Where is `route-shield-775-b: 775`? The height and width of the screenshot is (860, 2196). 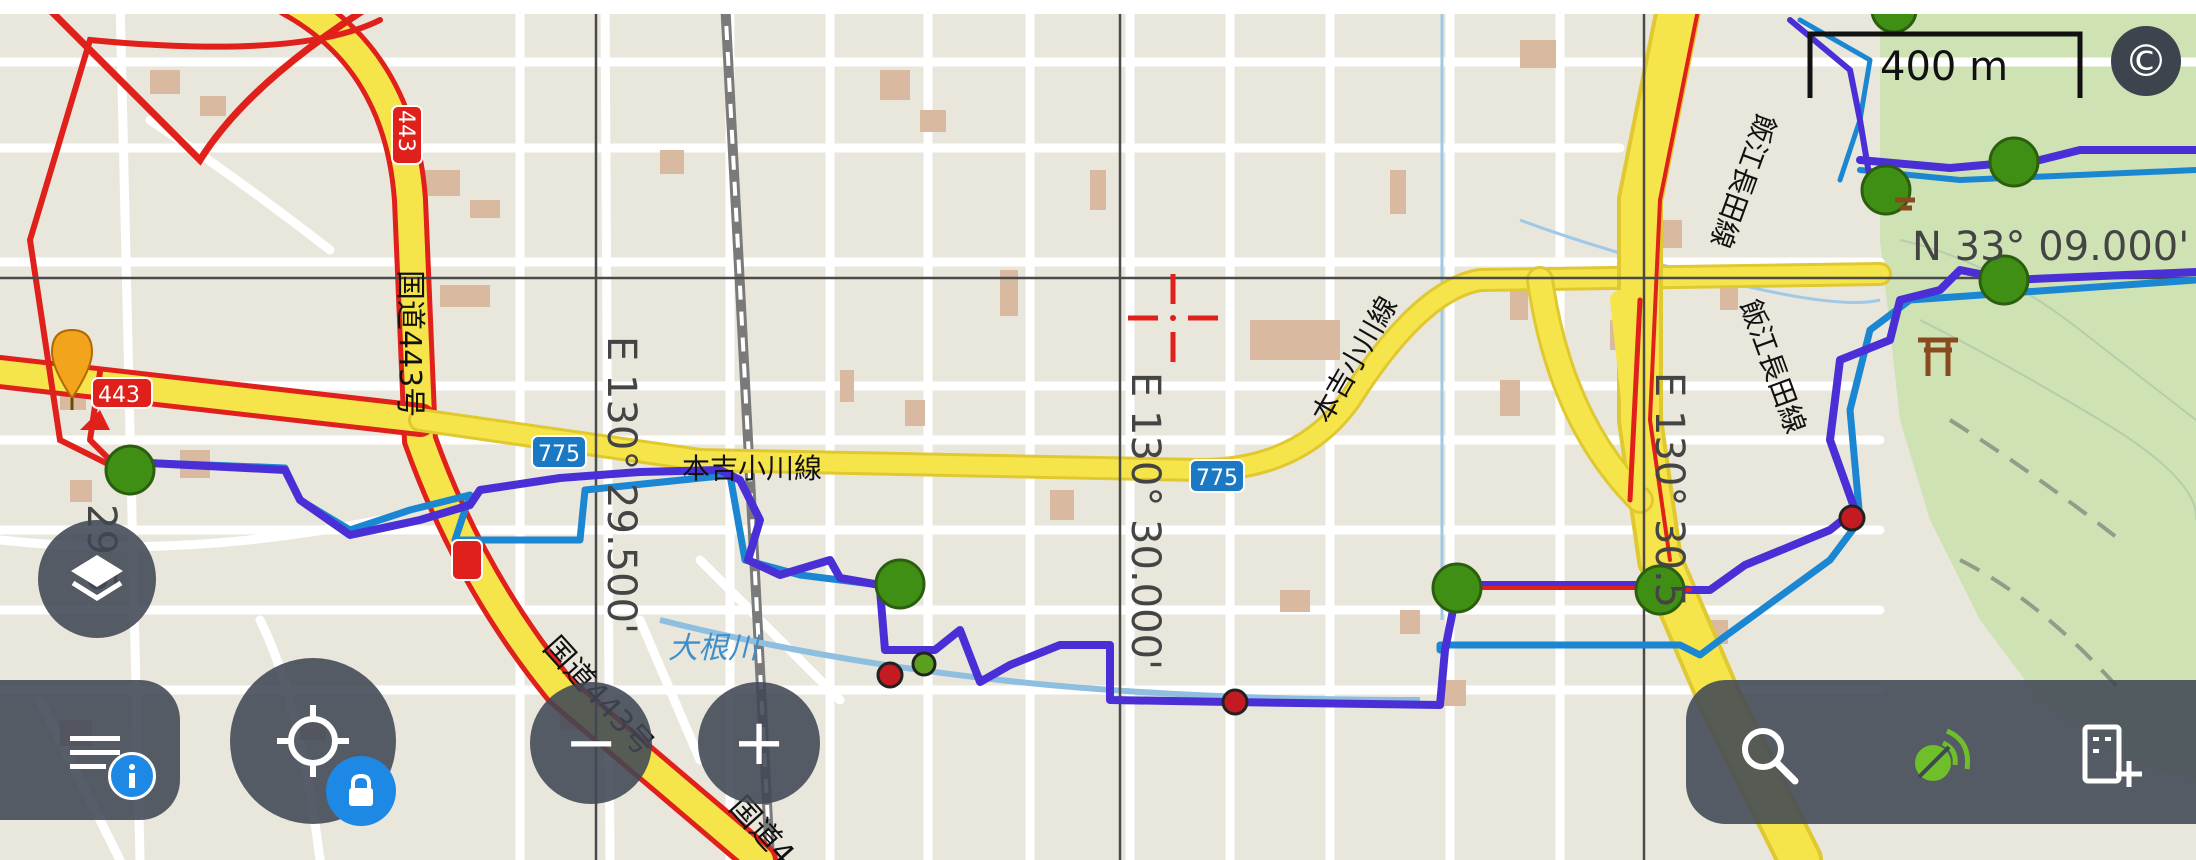
route-shield-775-b: 775 is located at coordinates (1217, 478).